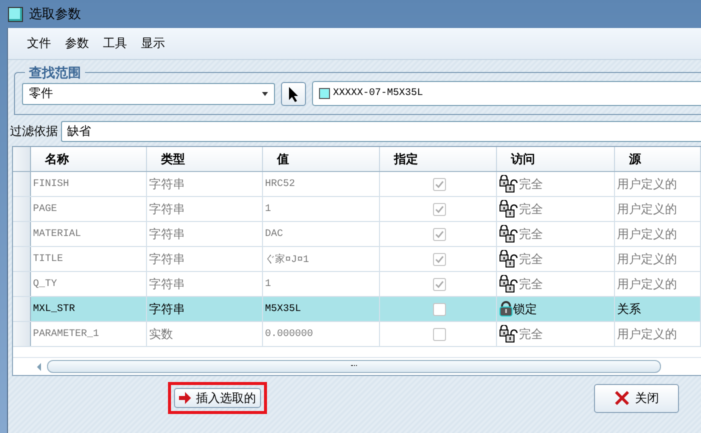  I want to click on table-cell: PAGE, so click(88, 209).